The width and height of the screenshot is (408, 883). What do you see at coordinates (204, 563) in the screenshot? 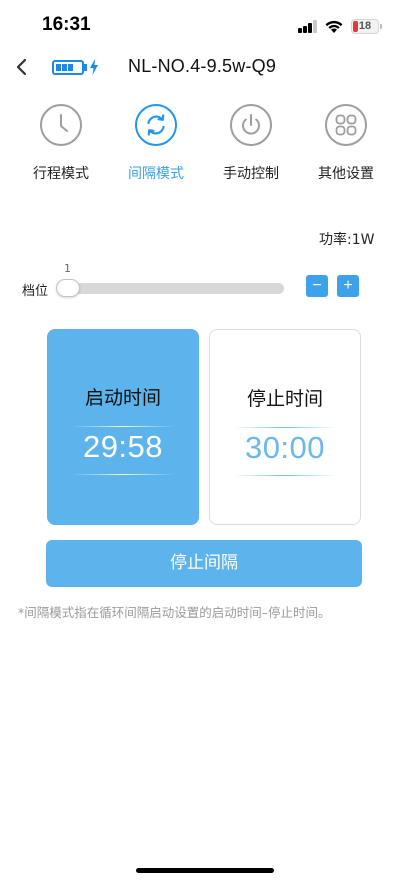
I see `stop-interval-button: 停止间隔` at bounding box center [204, 563].